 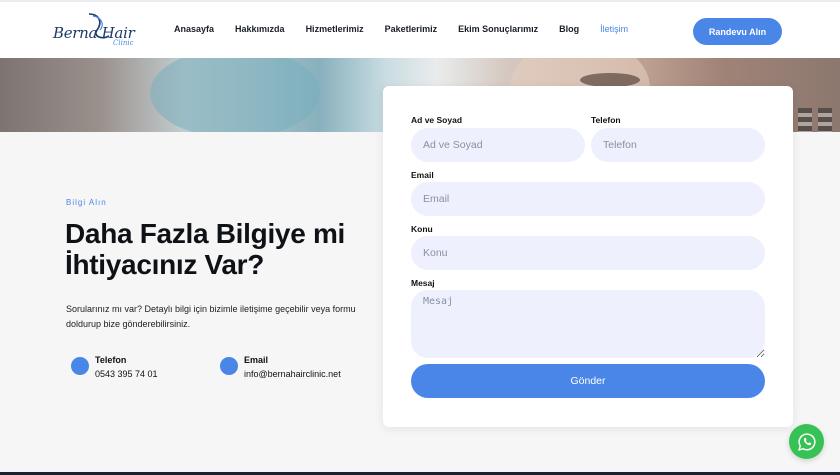 What do you see at coordinates (335, 29) in the screenshot?
I see `nav-item-hizmetlerimiz: Hizmetlerimiz` at bounding box center [335, 29].